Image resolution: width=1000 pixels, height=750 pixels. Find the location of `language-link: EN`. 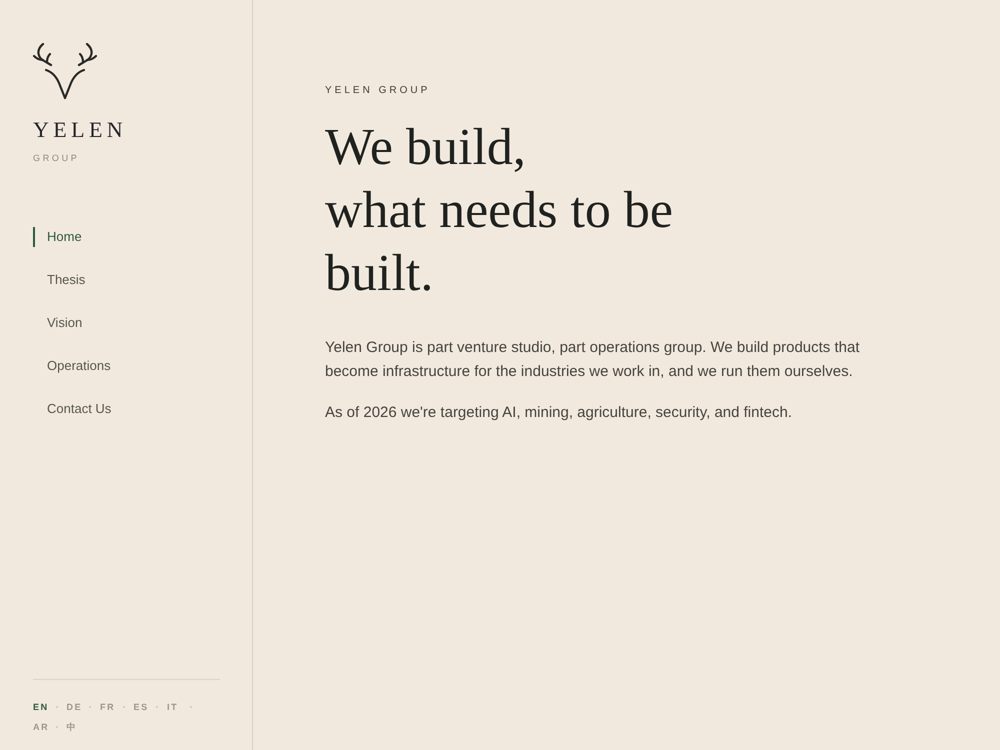

language-link: EN is located at coordinates (41, 707).